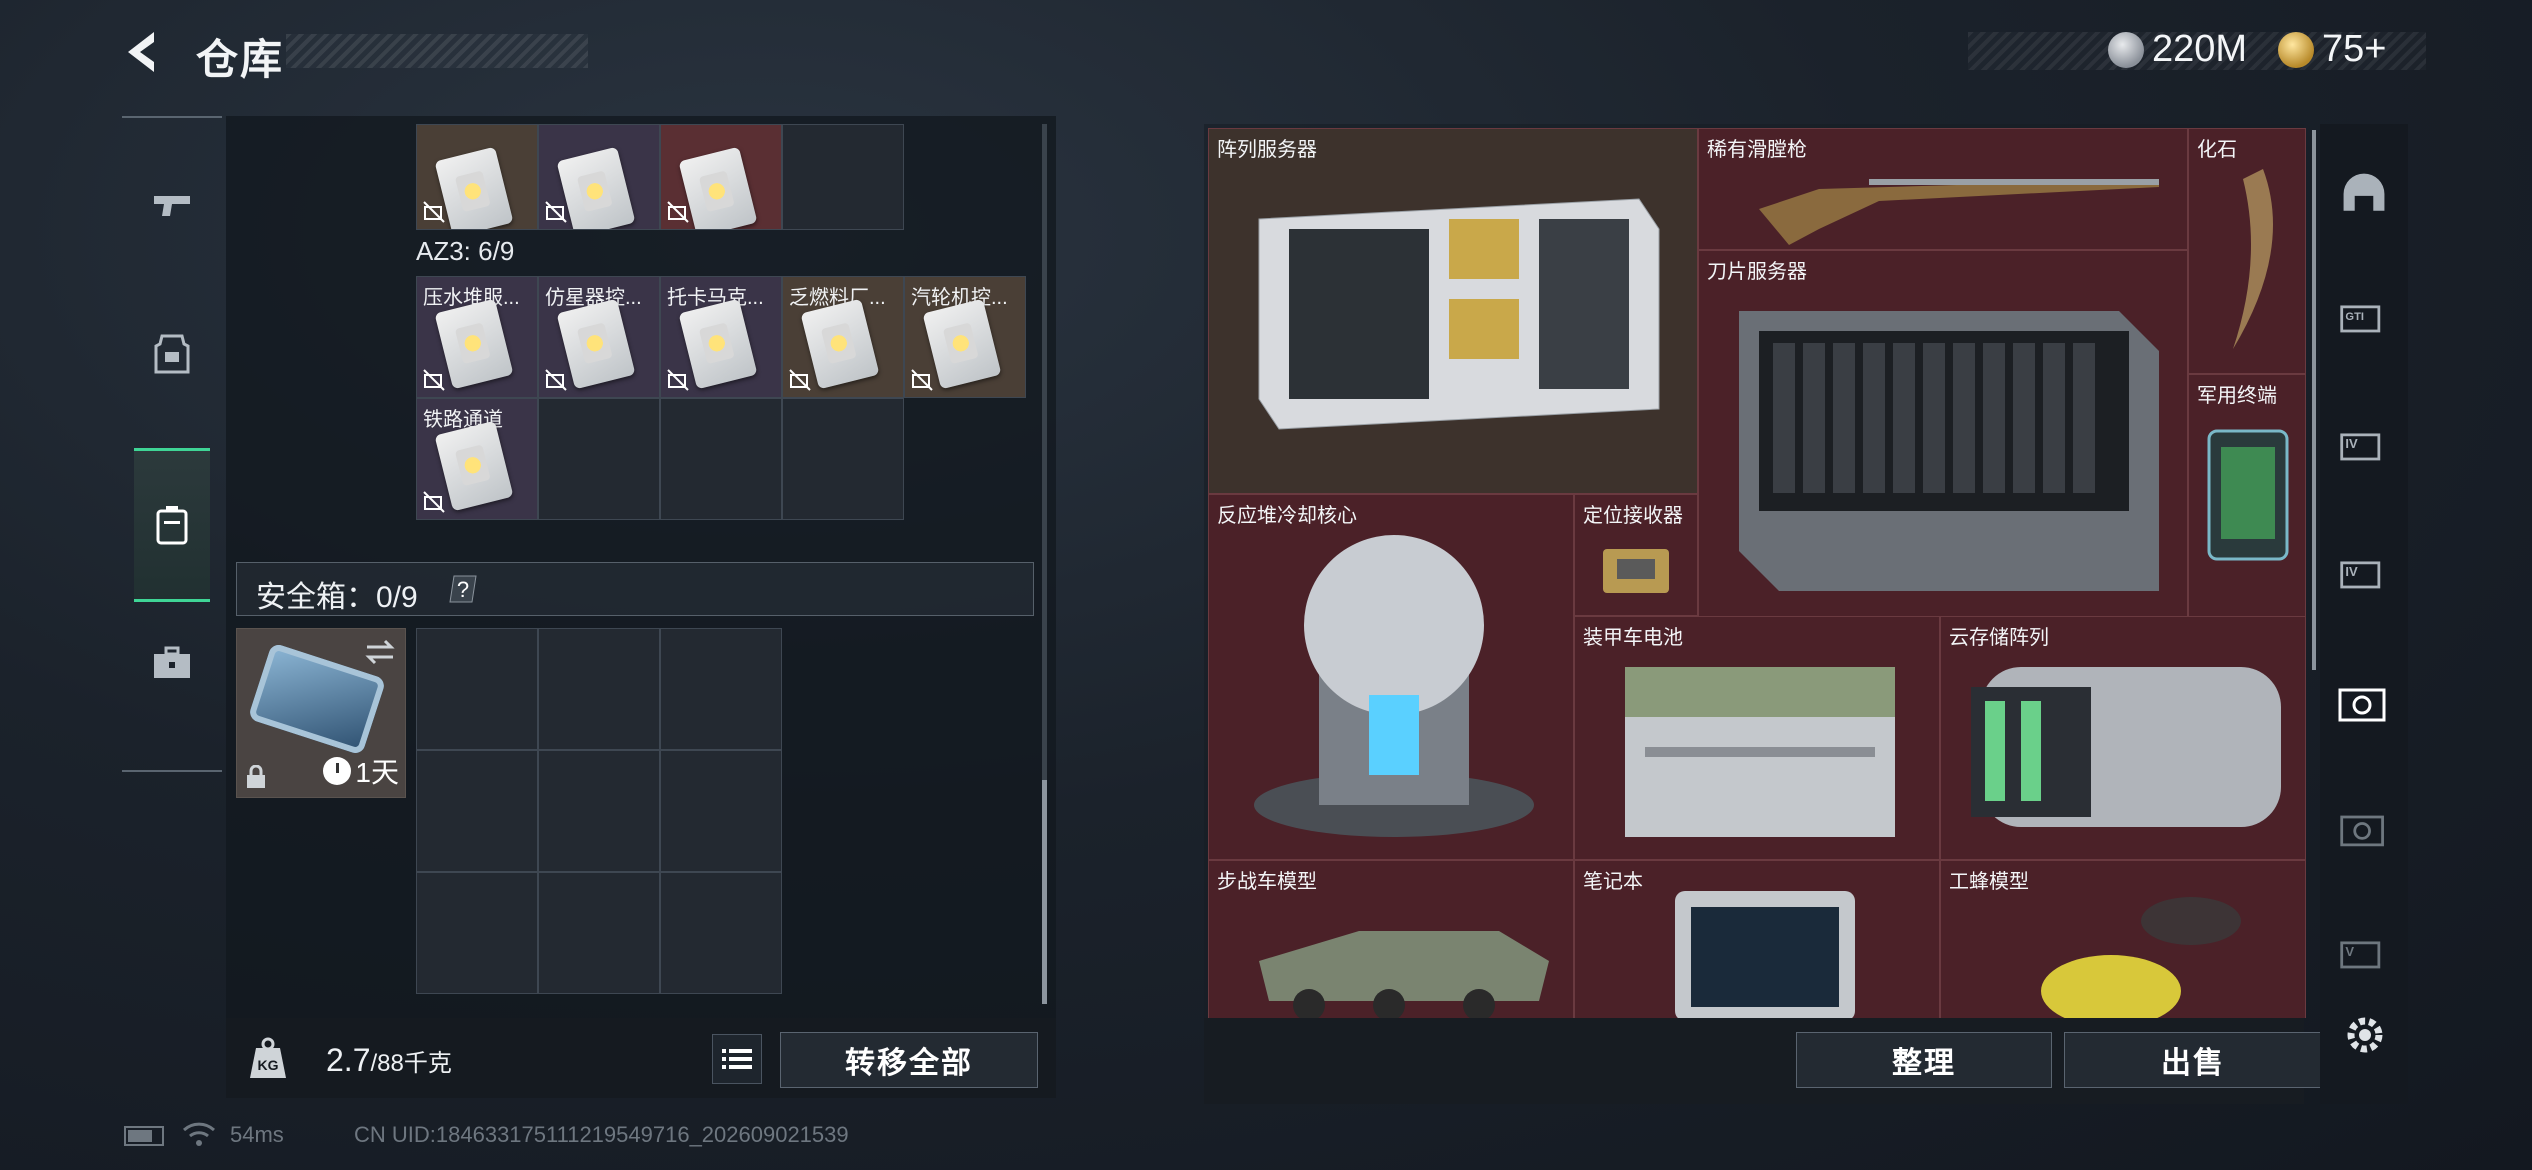  Describe the element at coordinates (377, 772) in the screenshot. I see `safebox-timer-value: 1天` at that location.